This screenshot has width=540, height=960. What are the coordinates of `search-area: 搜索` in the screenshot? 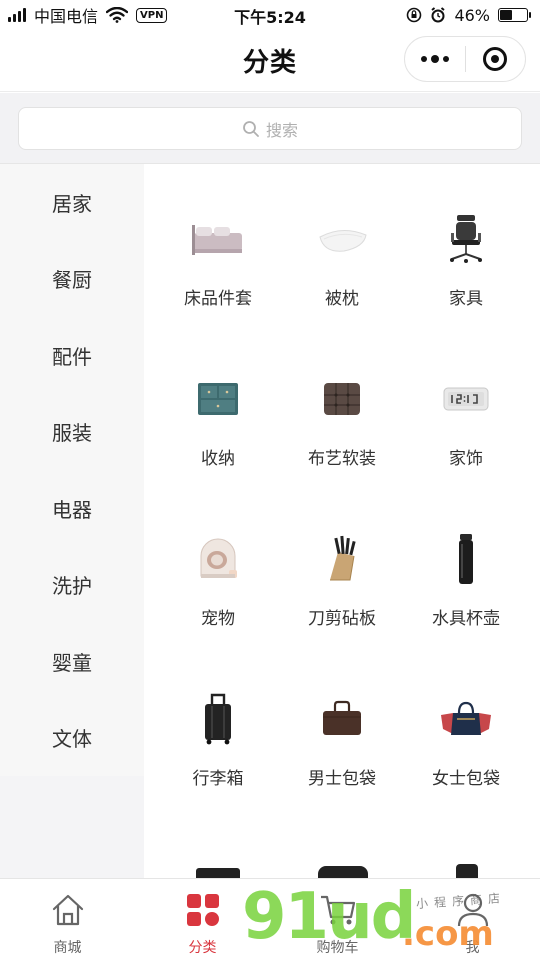 It's located at (270, 128).